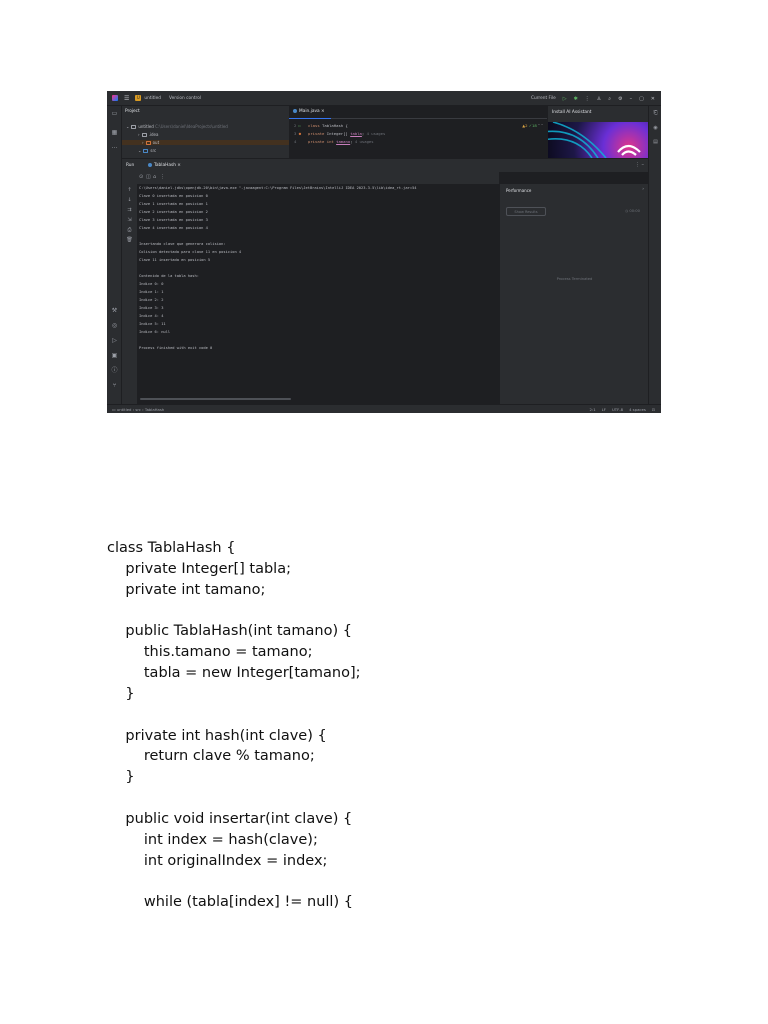  What do you see at coordinates (148, 134) in the screenshot?
I see `tree-item-idea: › .idea` at bounding box center [148, 134].